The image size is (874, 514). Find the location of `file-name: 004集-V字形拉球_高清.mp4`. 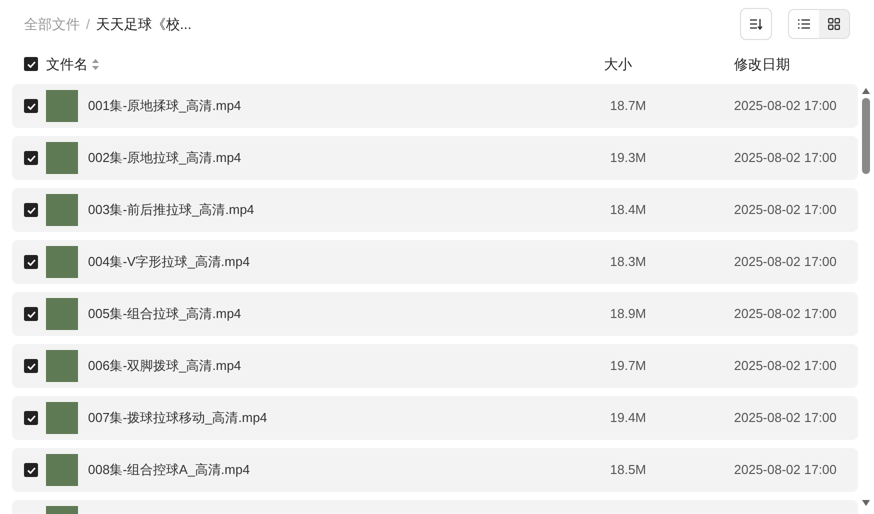

file-name: 004集-V字形拉球_高清.mp4 is located at coordinates (169, 262).